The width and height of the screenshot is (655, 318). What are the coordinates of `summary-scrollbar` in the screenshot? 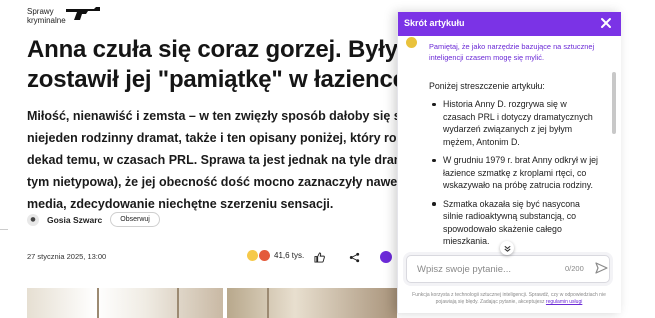 It's located at (614, 132).